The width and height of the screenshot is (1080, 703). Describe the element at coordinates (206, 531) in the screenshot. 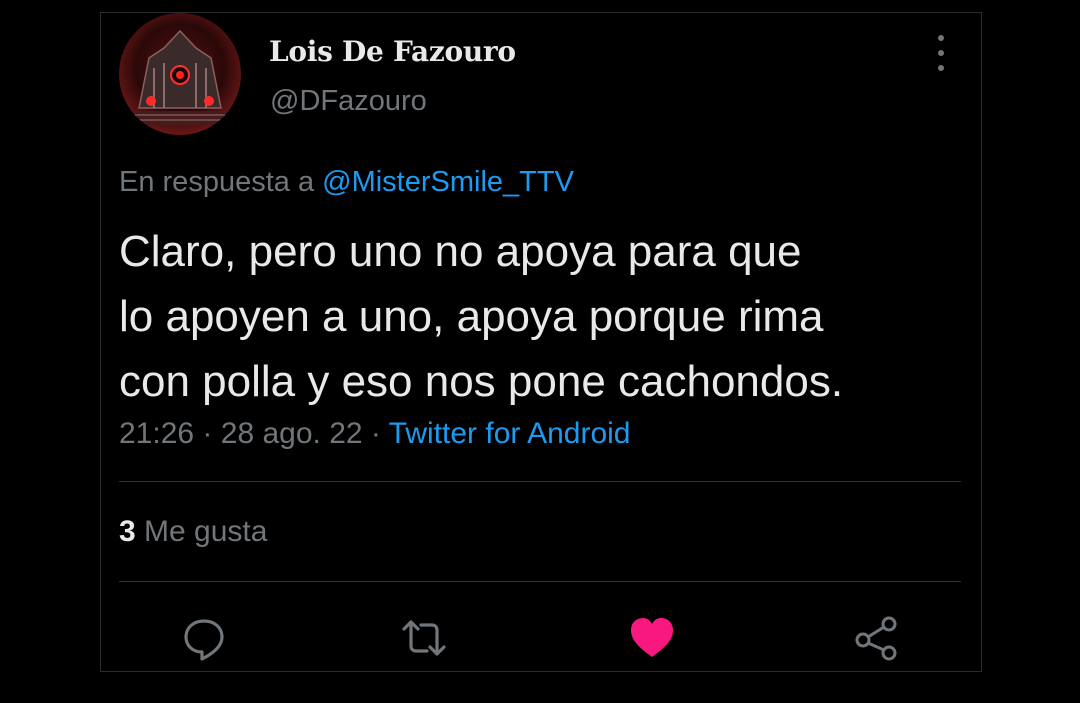

I see `likes-label: Me gusta` at that location.